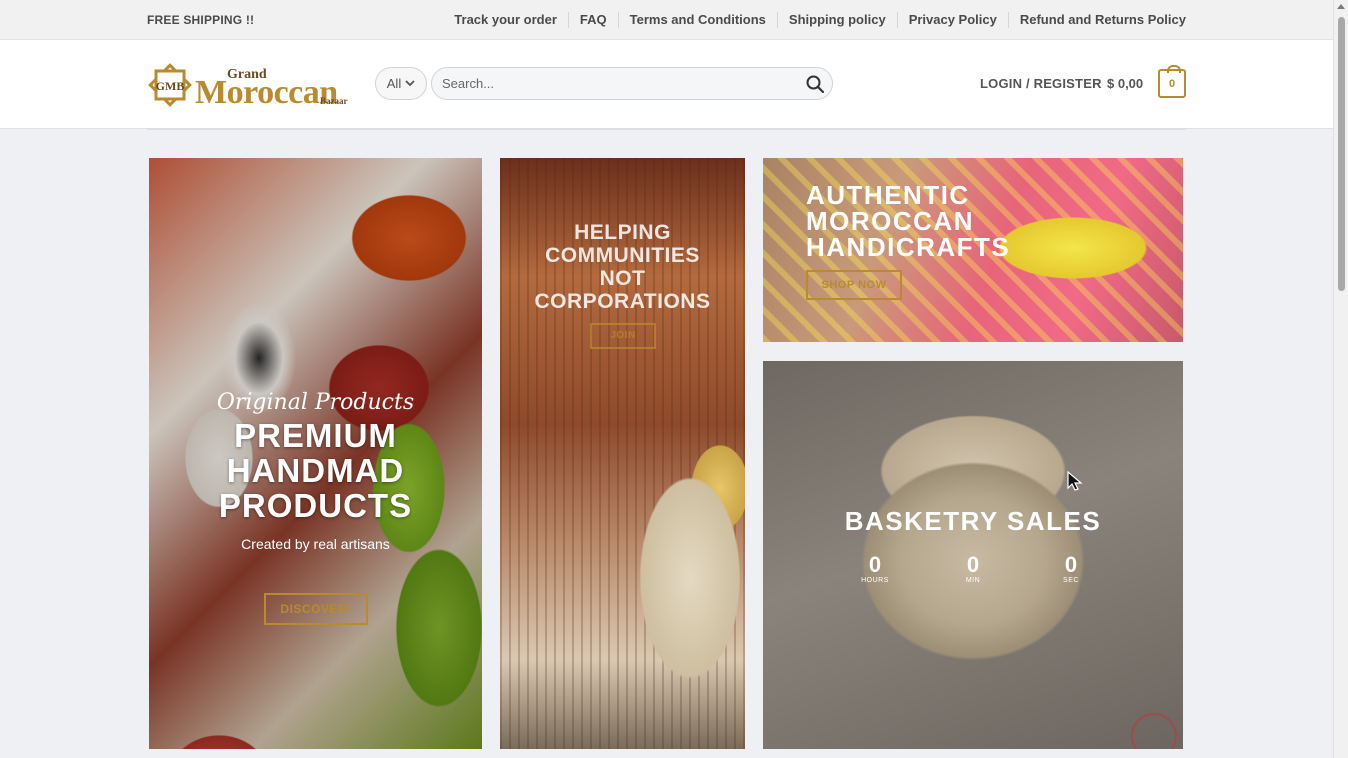  What do you see at coordinates (890, 221) in the screenshot?
I see `banner-title-line: MOROCCAN` at bounding box center [890, 221].